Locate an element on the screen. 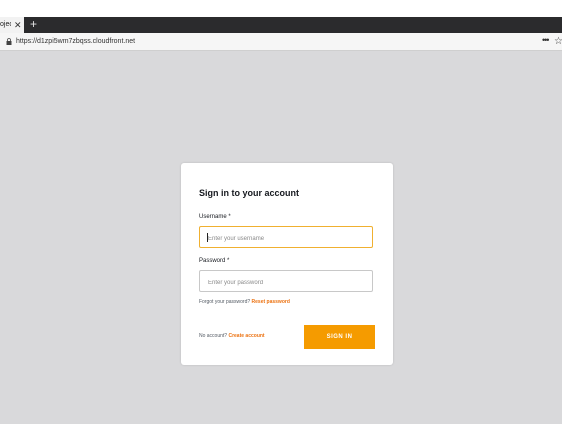 This screenshot has width=562, height=424. password-input is located at coordinates (286, 283).